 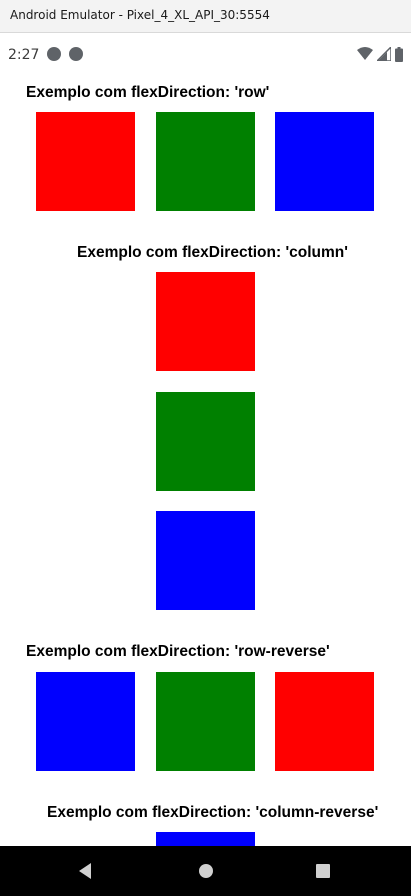 What do you see at coordinates (148, 92) in the screenshot?
I see `section-heading: Exemplo com flexDirection: 'row'` at bounding box center [148, 92].